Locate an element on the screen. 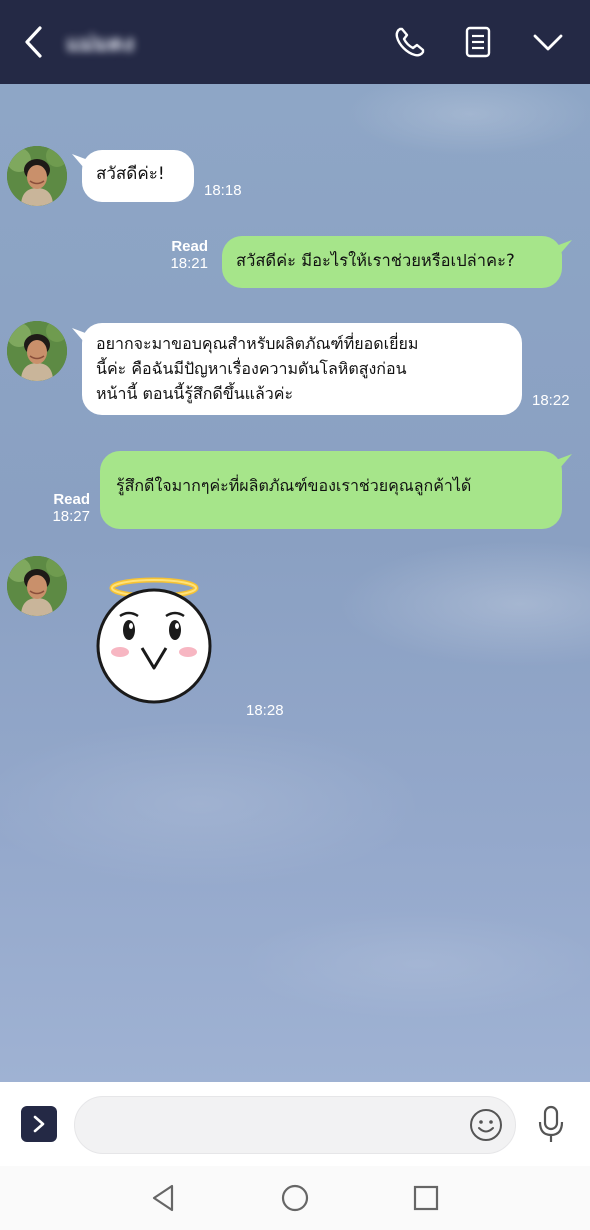  message-meta: 18:28 is located at coordinates (265, 710).